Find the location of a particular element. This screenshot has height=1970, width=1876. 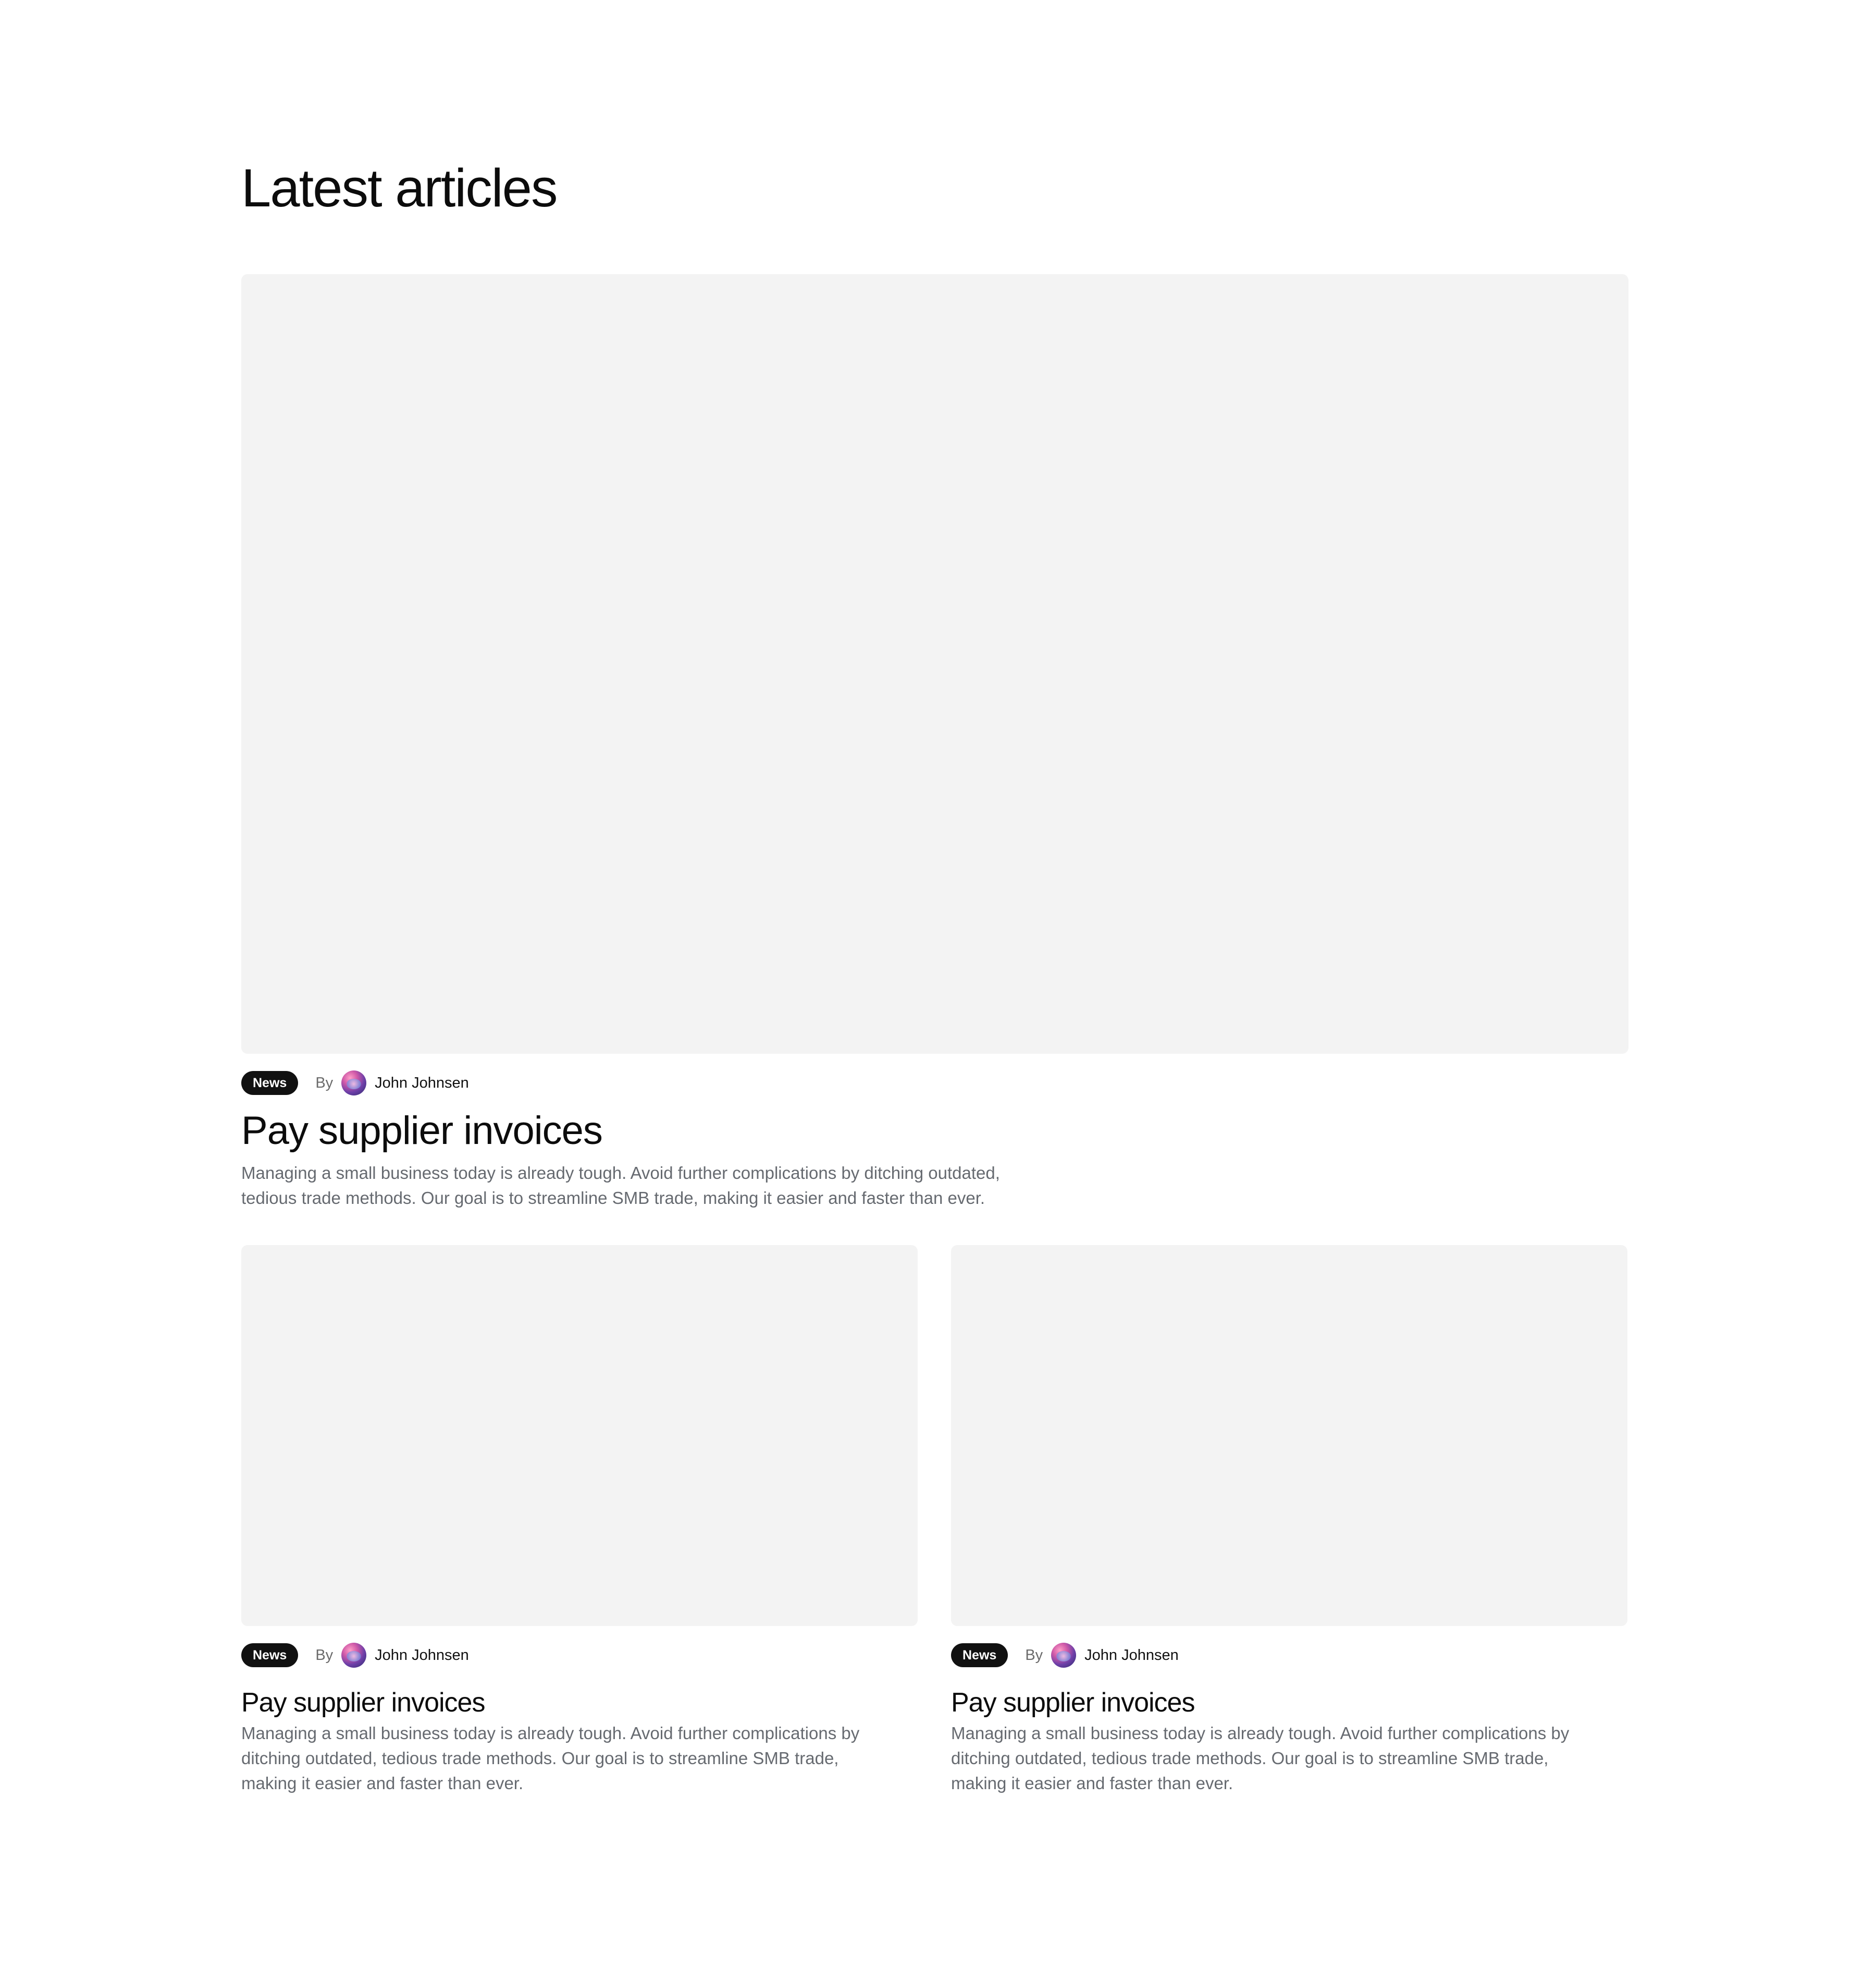

section-title: Latest articles is located at coordinates (399, 188).